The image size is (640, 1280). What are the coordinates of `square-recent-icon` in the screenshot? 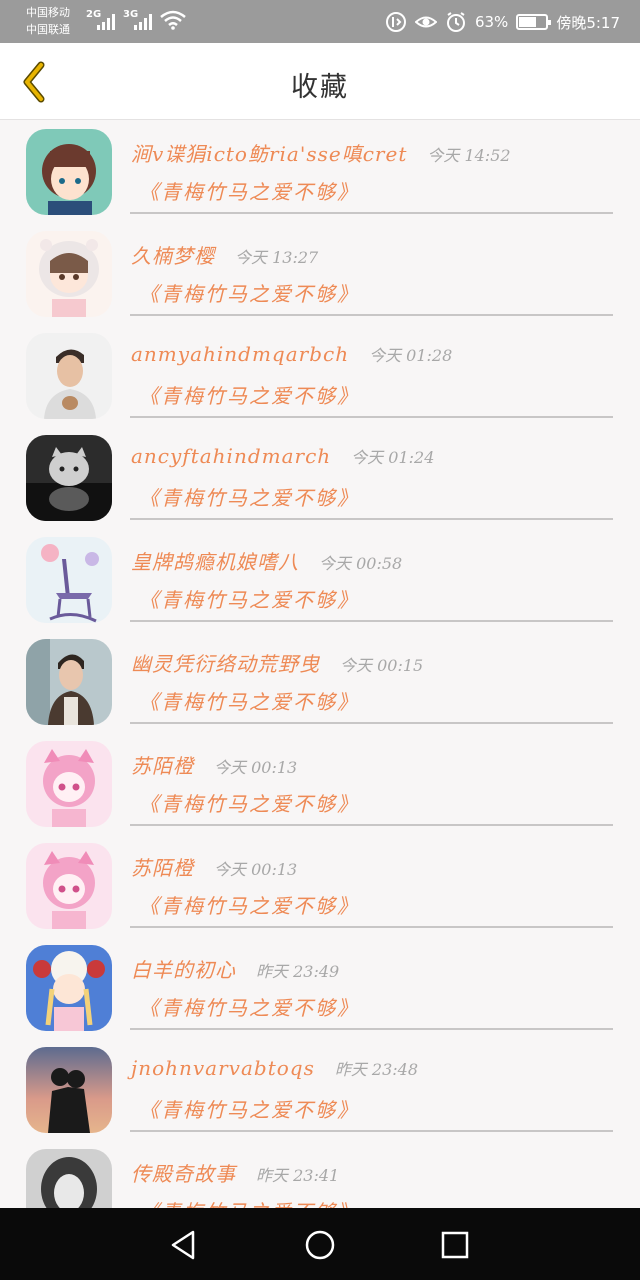 It's located at (455, 1245).